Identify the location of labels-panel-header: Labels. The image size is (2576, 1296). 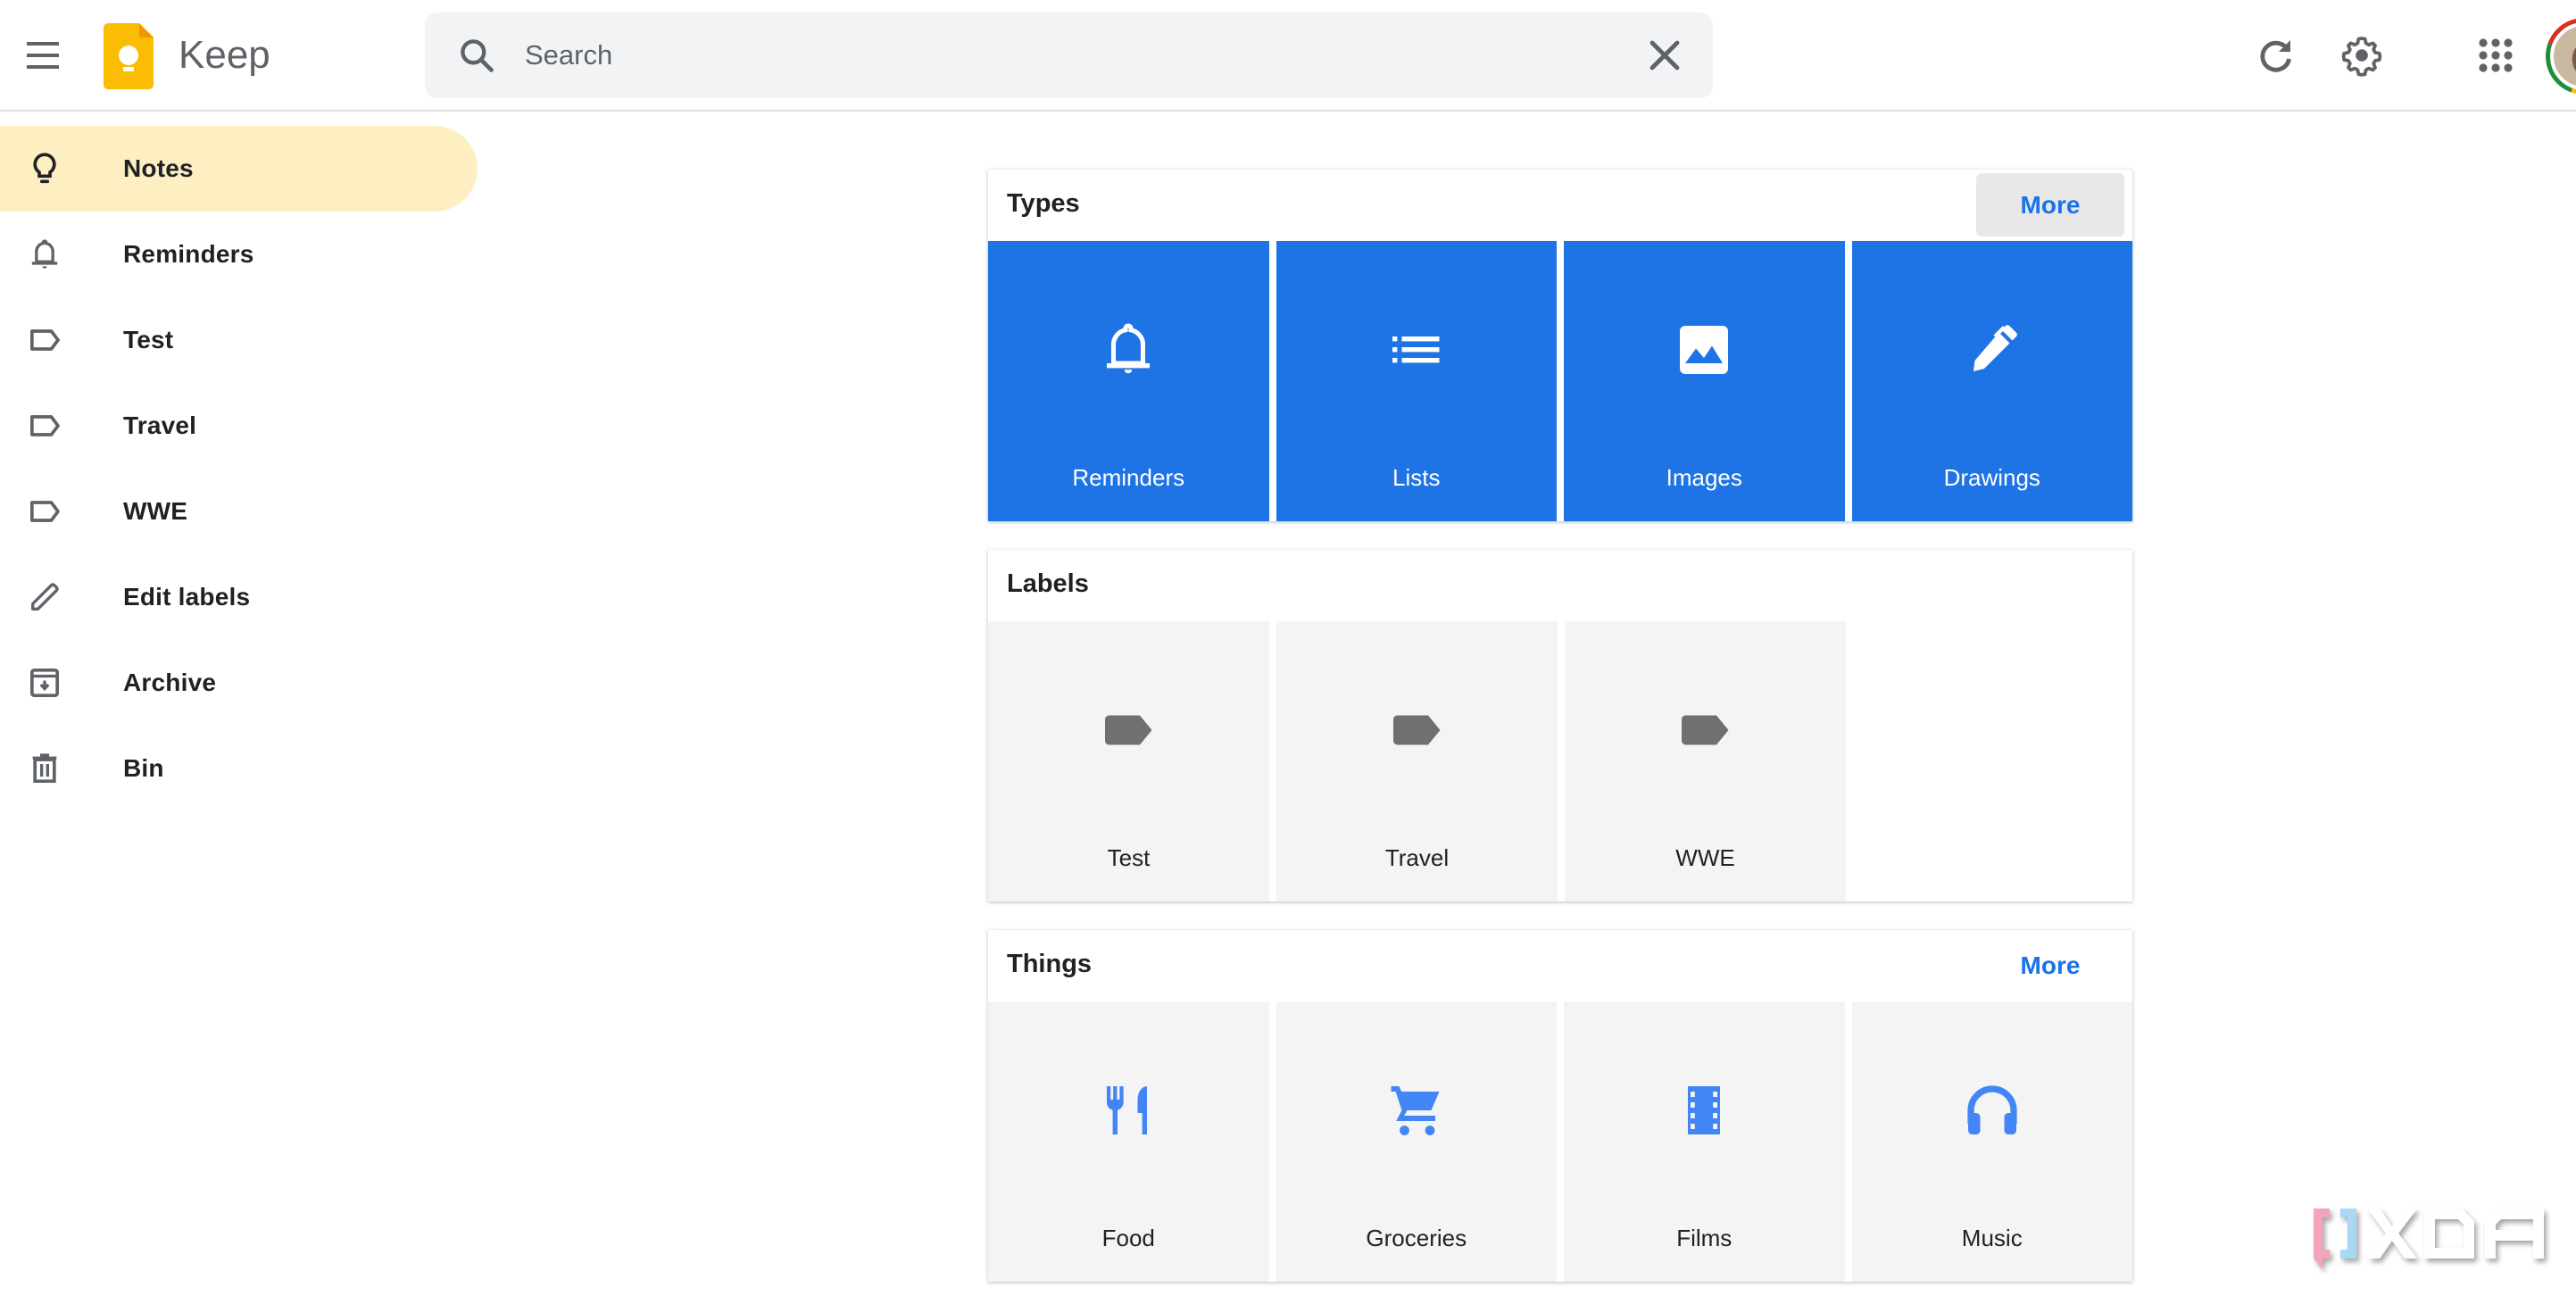
(1560, 586).